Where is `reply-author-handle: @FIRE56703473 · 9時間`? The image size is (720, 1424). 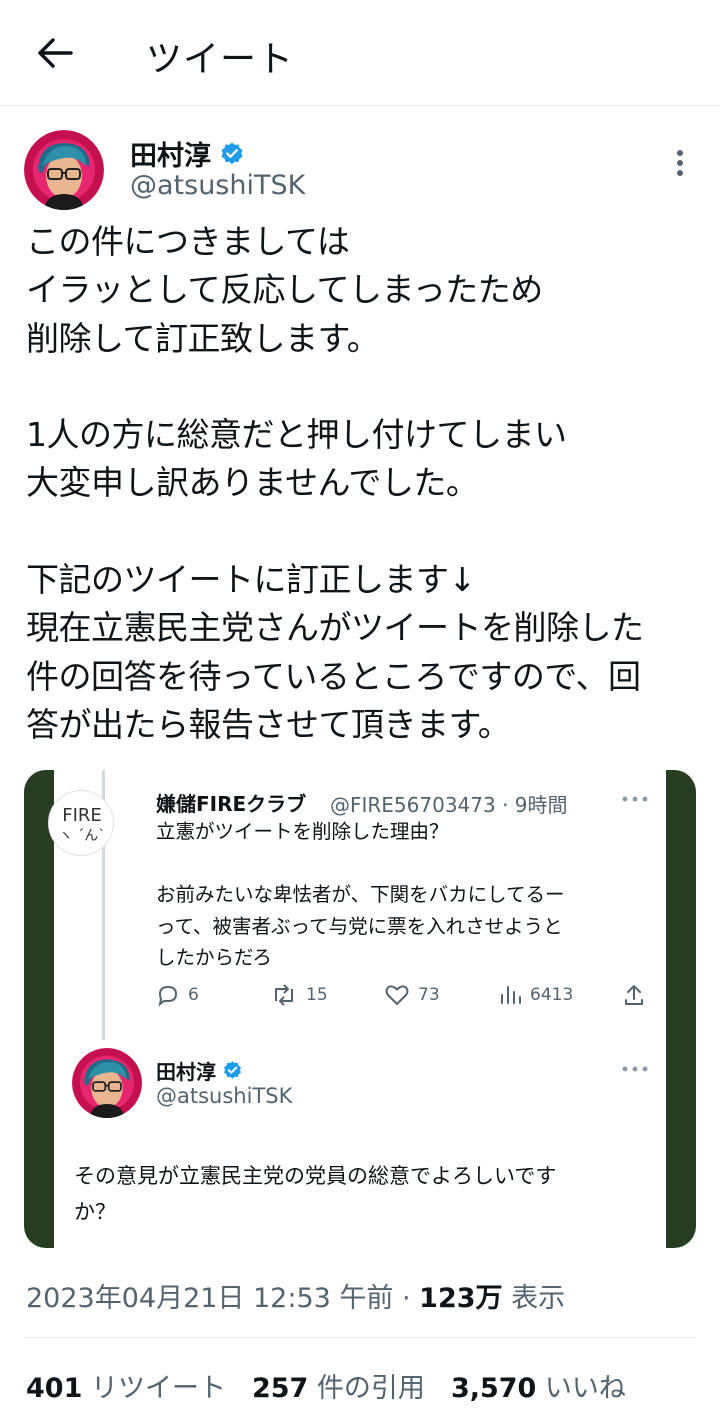 reply-author-handle: @FIRE56703473 · 9時間 is located at coordinates (449, 805).